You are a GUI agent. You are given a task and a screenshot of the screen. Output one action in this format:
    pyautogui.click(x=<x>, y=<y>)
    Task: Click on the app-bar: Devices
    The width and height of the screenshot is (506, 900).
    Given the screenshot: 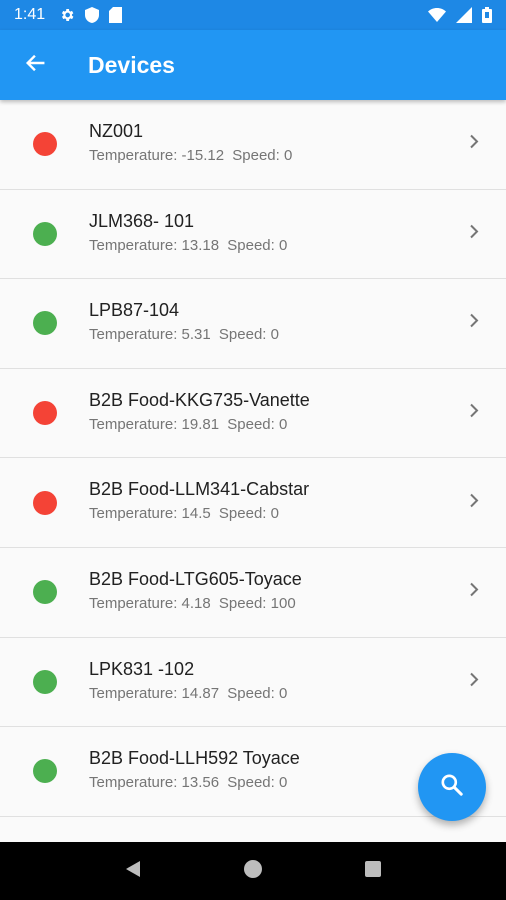 What is the action you would take?
    pyautogui.click(x=253, y=65)
    